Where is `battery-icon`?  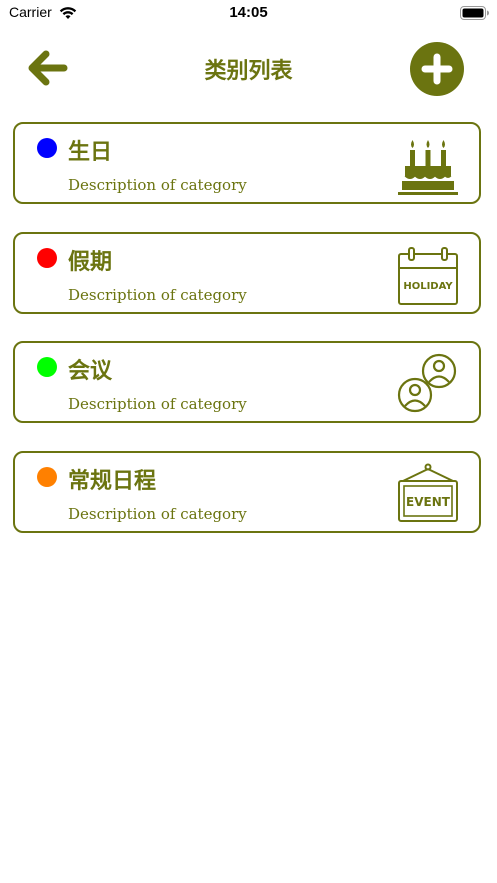 battery-icon is located at coordinates (475, 14).